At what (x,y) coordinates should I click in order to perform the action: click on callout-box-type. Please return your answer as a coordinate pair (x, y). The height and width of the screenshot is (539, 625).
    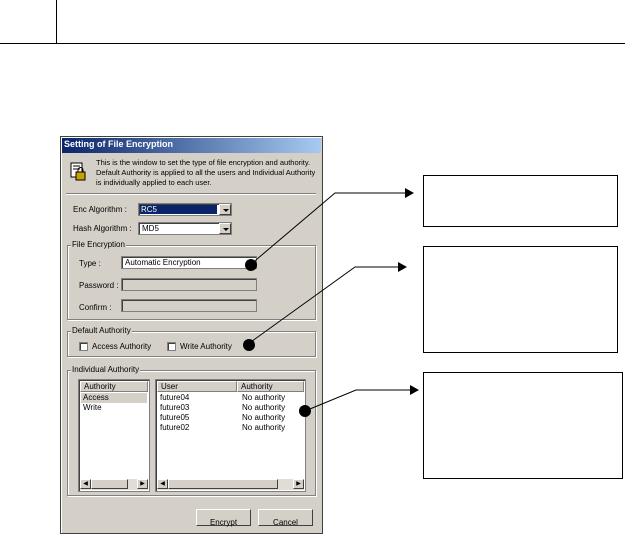
    Looking at the image, I should click on (520, 201).